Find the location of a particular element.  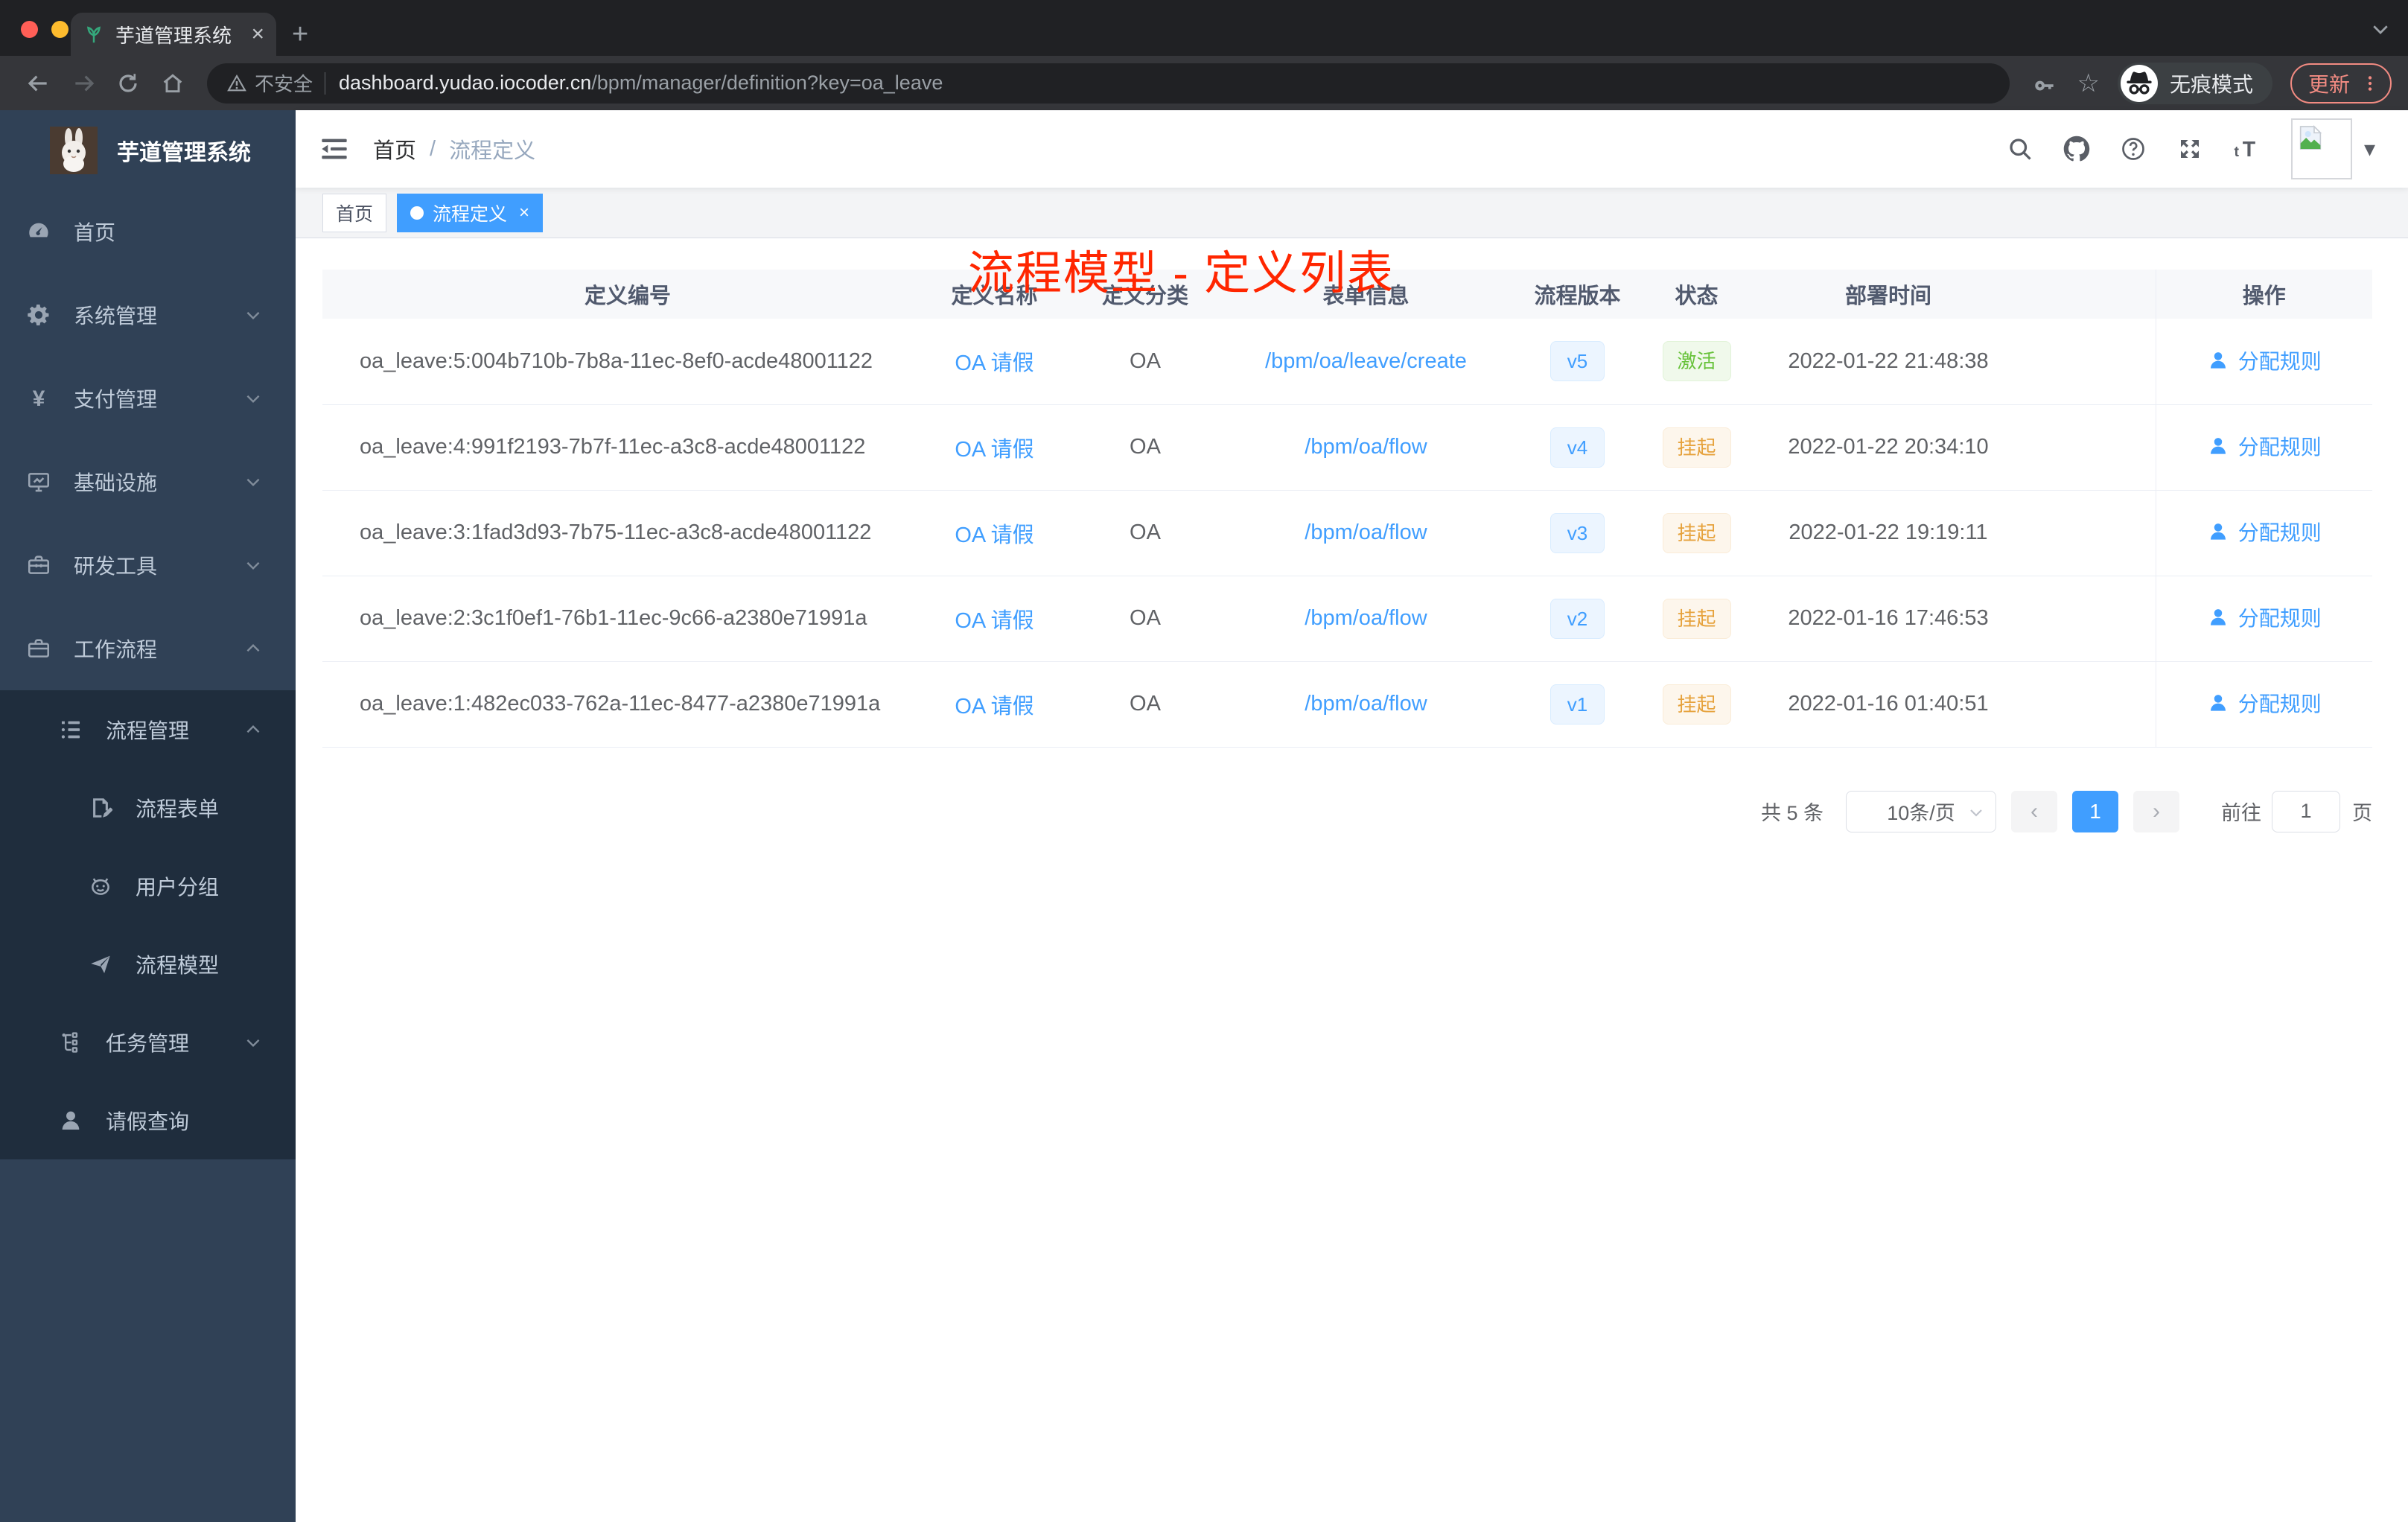

definition-name-cell: OA 请假 is located at coordinates (994, 619).